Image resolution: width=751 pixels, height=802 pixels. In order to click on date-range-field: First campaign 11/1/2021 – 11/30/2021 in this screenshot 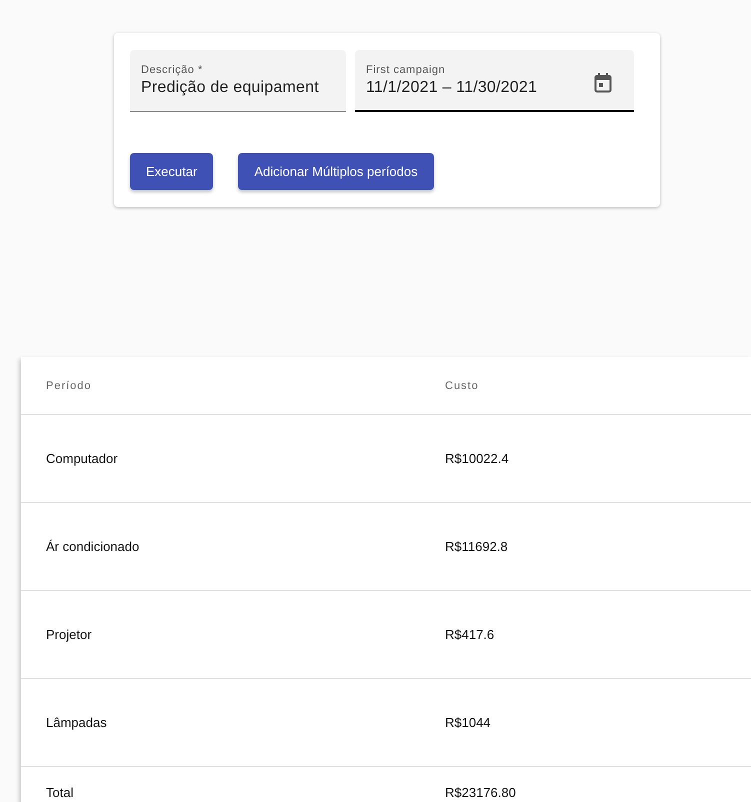, I will do `click(494, 81)`.